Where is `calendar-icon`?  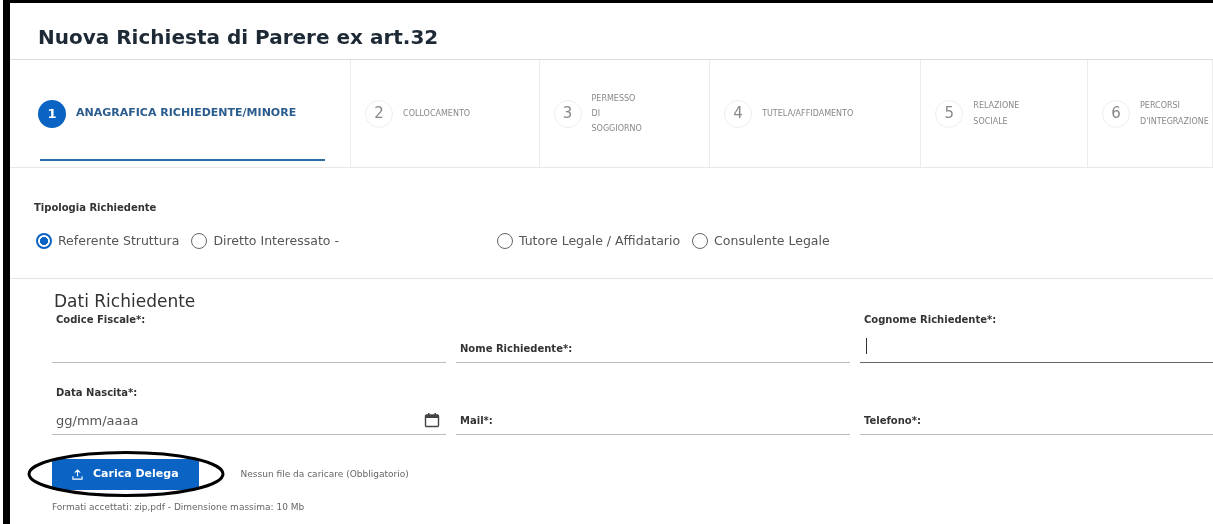 calendar-icon is located at coordinates (432, 420).